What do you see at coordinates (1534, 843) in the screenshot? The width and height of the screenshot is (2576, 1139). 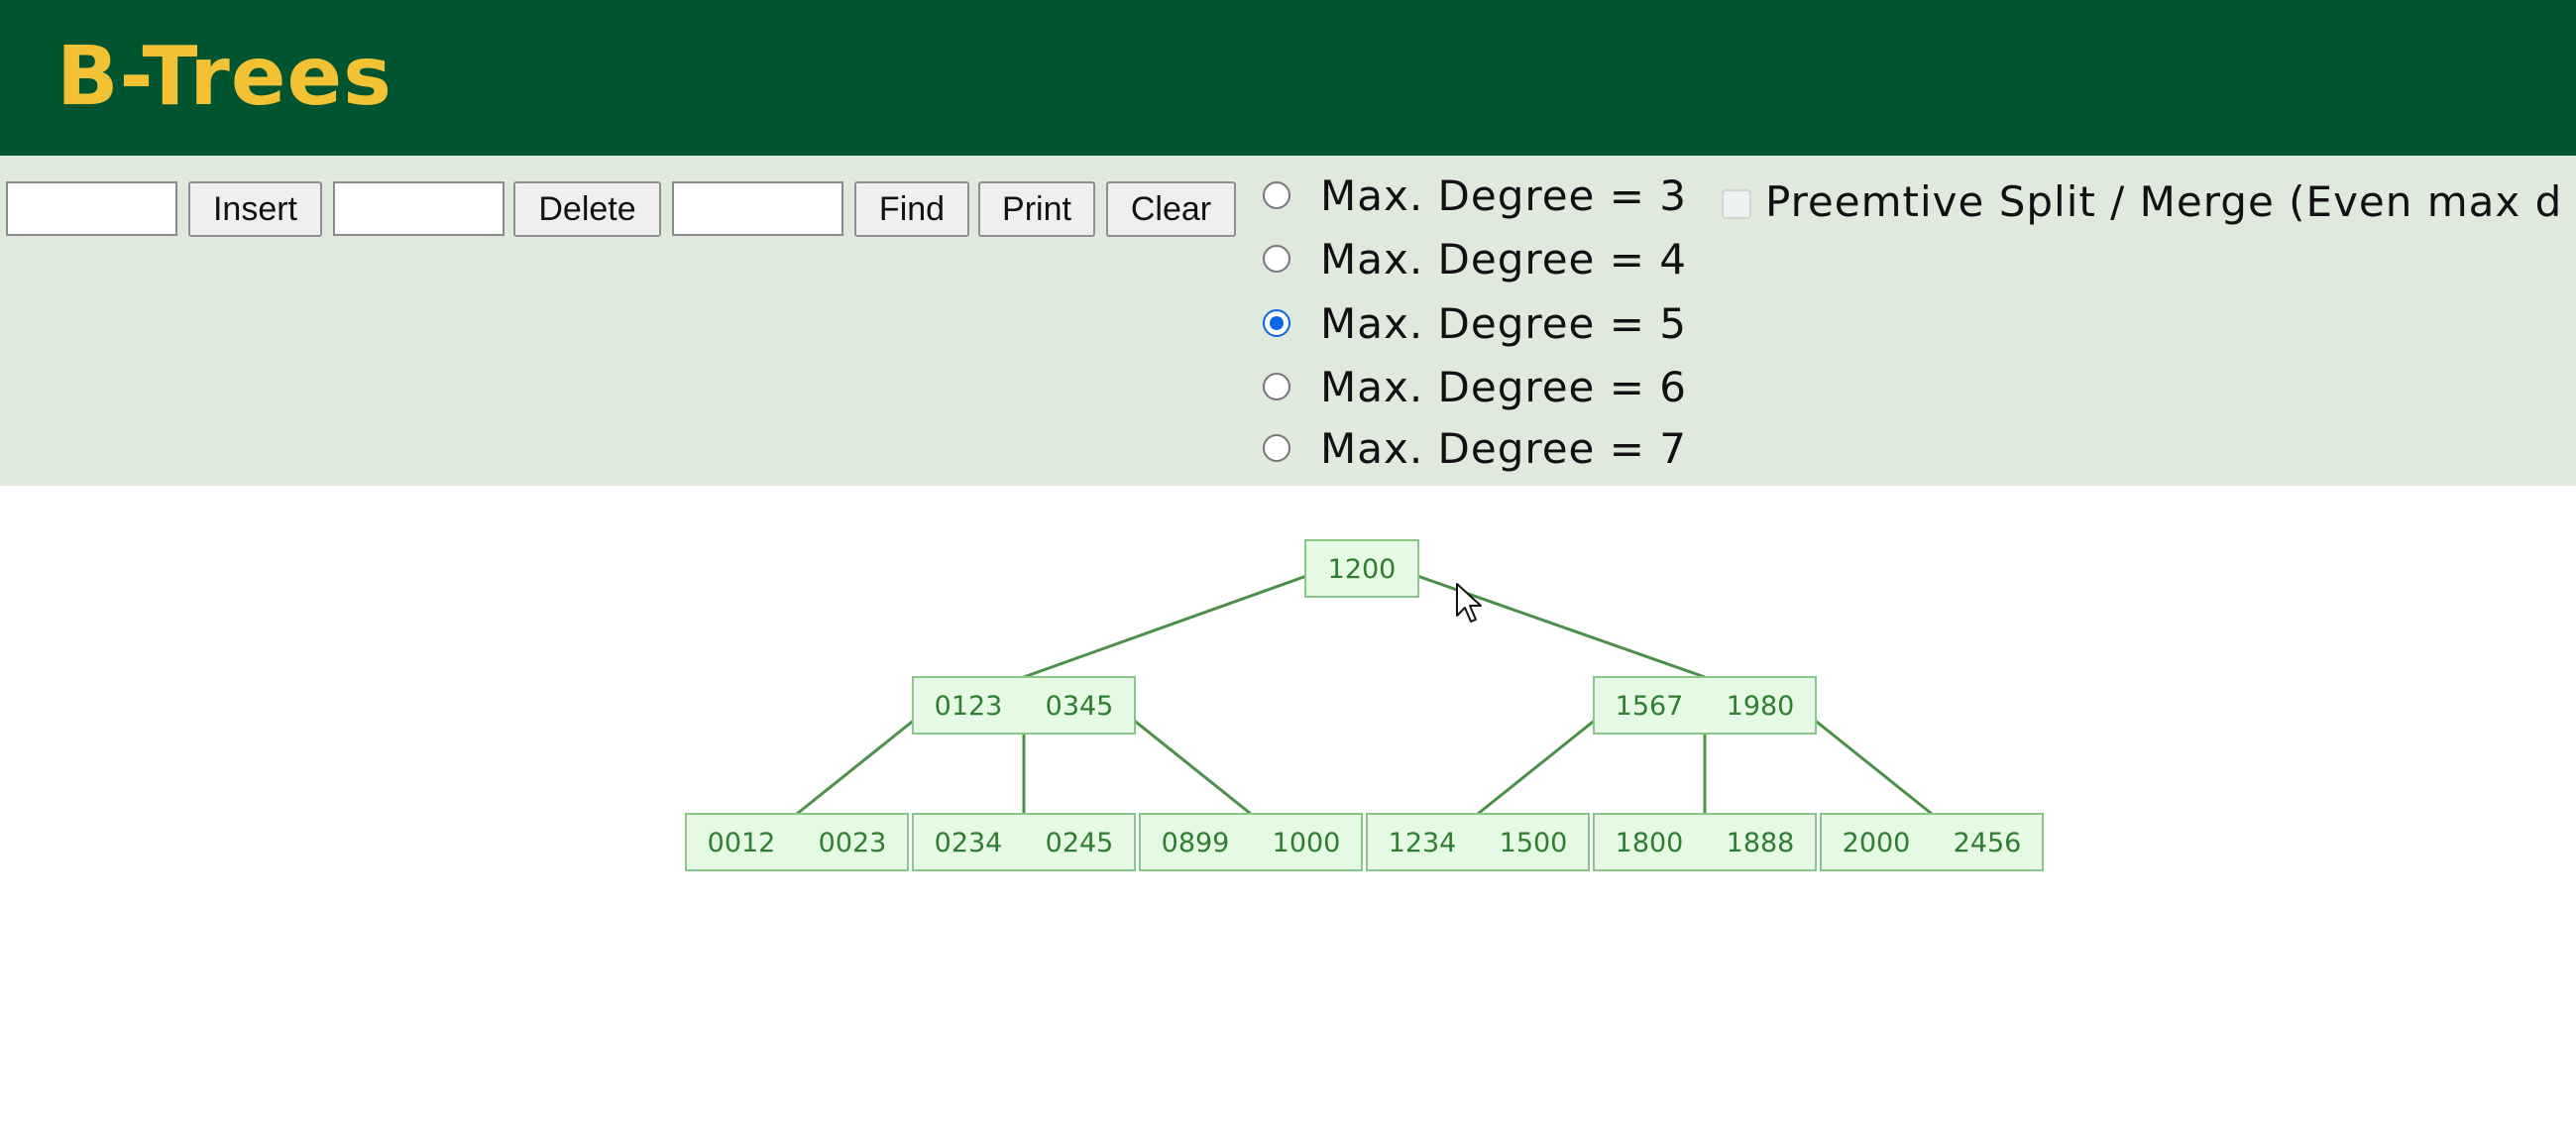 I see `tree-node-key: 1500` at bounding box center [1534, 843].